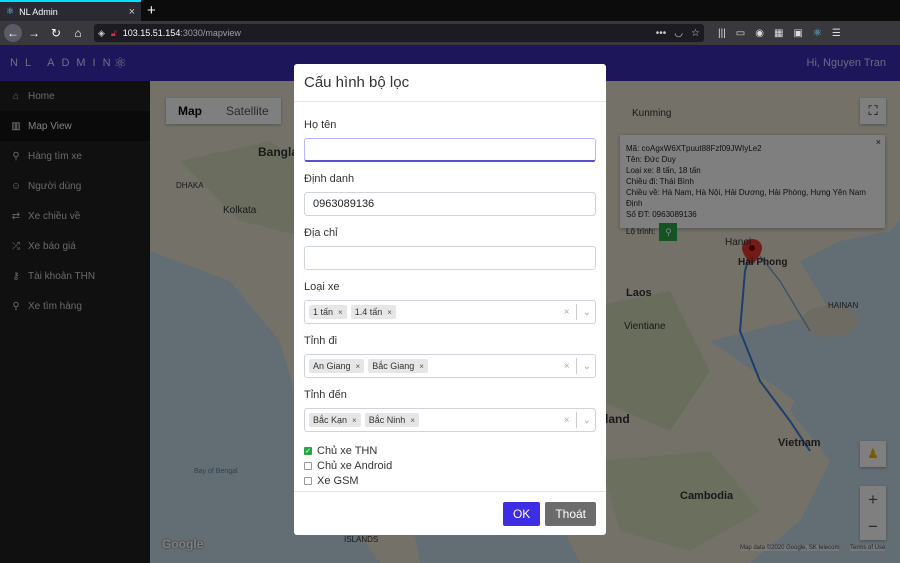 This screenshot has width=900, height=563. What do you see at coordinates (70, 10) in the screenshot?
I see `browser-tab: ⚛ NL Admin ×` at bounding box center [70, 10].